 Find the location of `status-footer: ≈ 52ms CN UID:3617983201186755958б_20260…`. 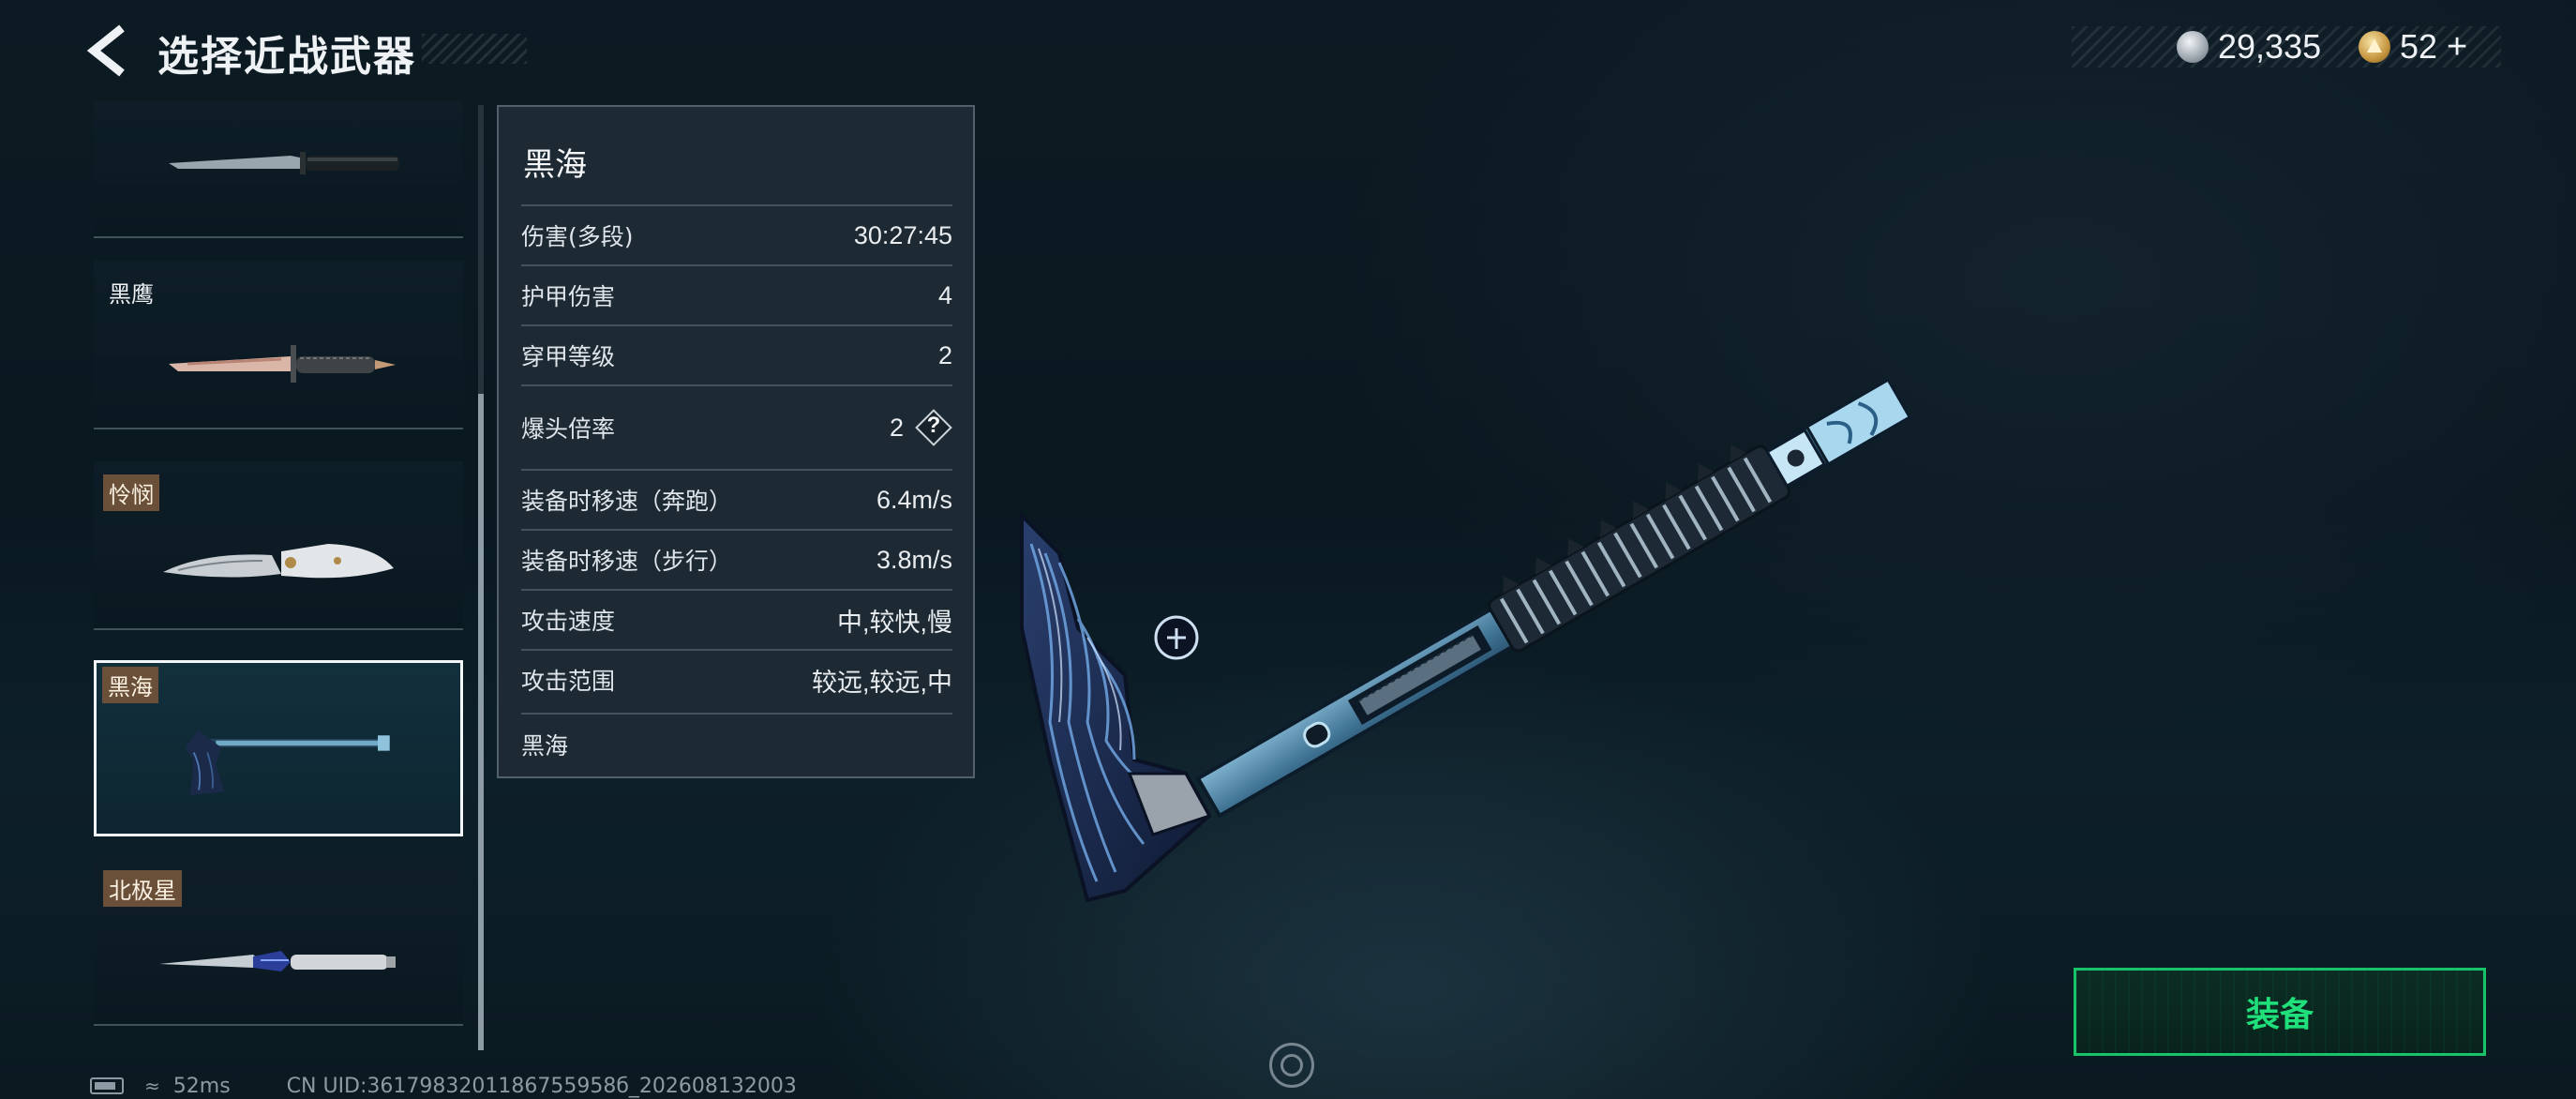

status-footer: ≈ 52ms CN UID:3617983201186755958б_20260… is located at coordinates (444, 1086).